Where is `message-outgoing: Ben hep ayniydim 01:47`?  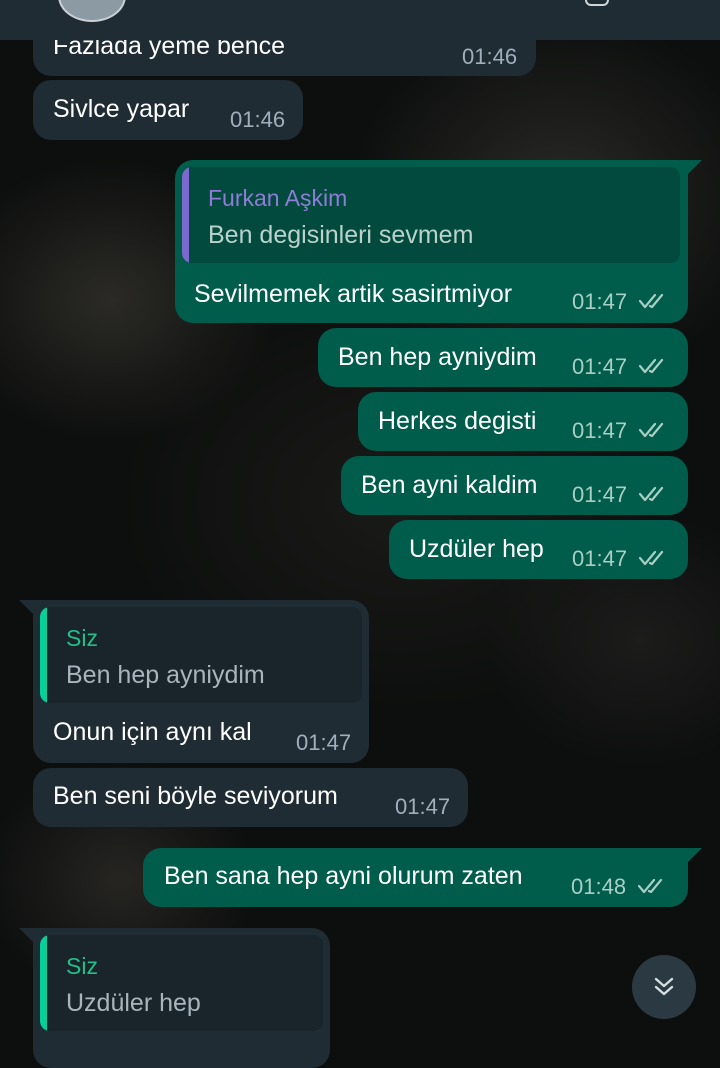 message-outgoing: Ben hep ayniydim 01:47 is located at coordinates (503, 357).